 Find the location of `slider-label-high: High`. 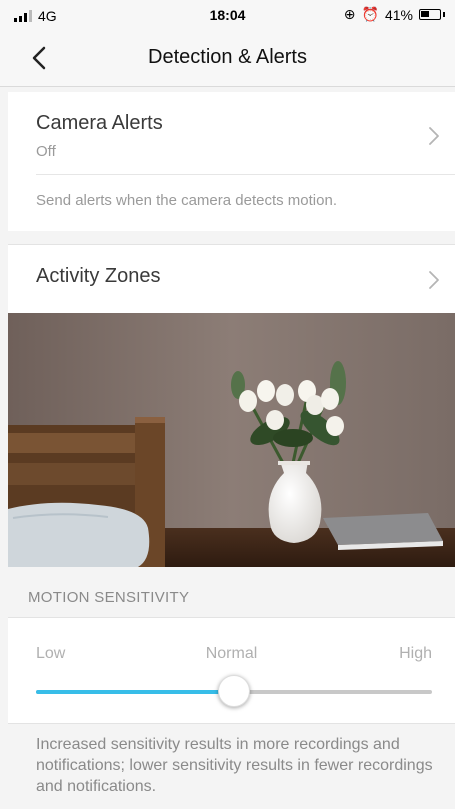

slider-label-high: High is located at coordinates (415, 653).